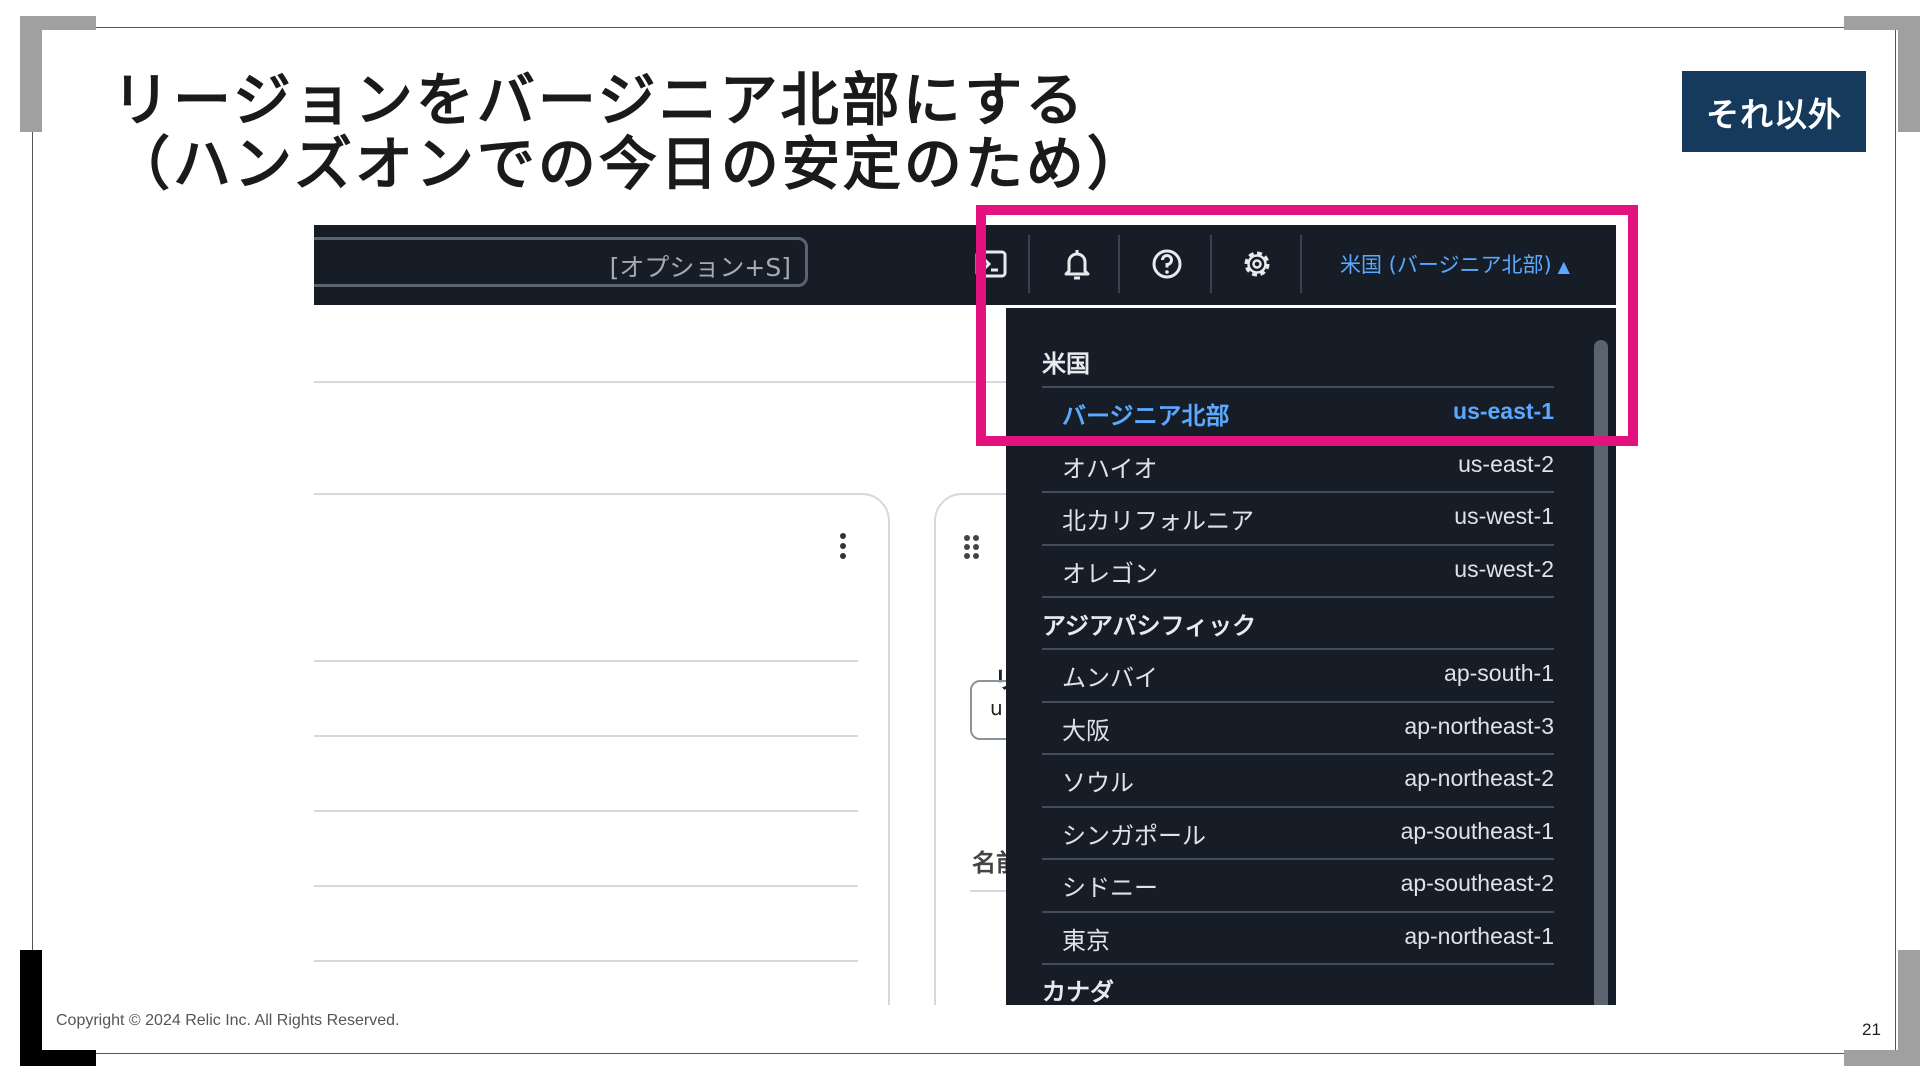  What do you see at coordinates (1134, 836) in the screenshot?
I see `region-option-name: シンガポール` at bounding box center [1134, 836].